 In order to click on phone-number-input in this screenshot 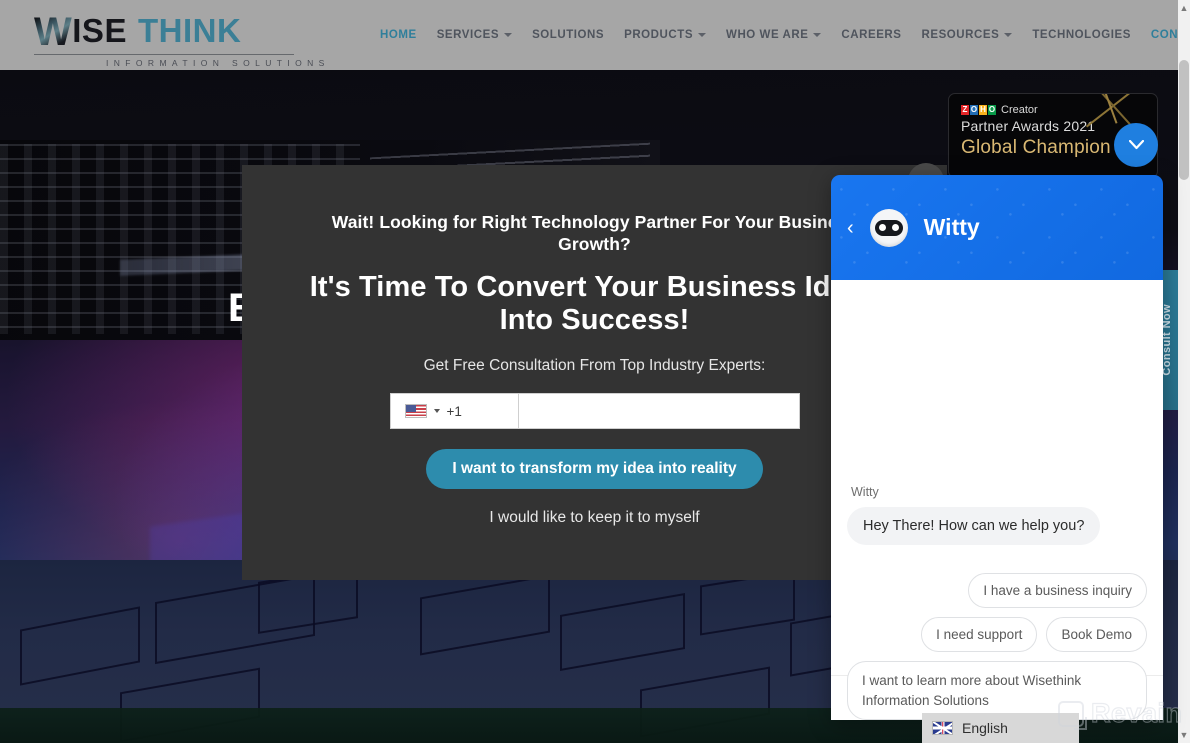, I will do `click(658, 411)`.